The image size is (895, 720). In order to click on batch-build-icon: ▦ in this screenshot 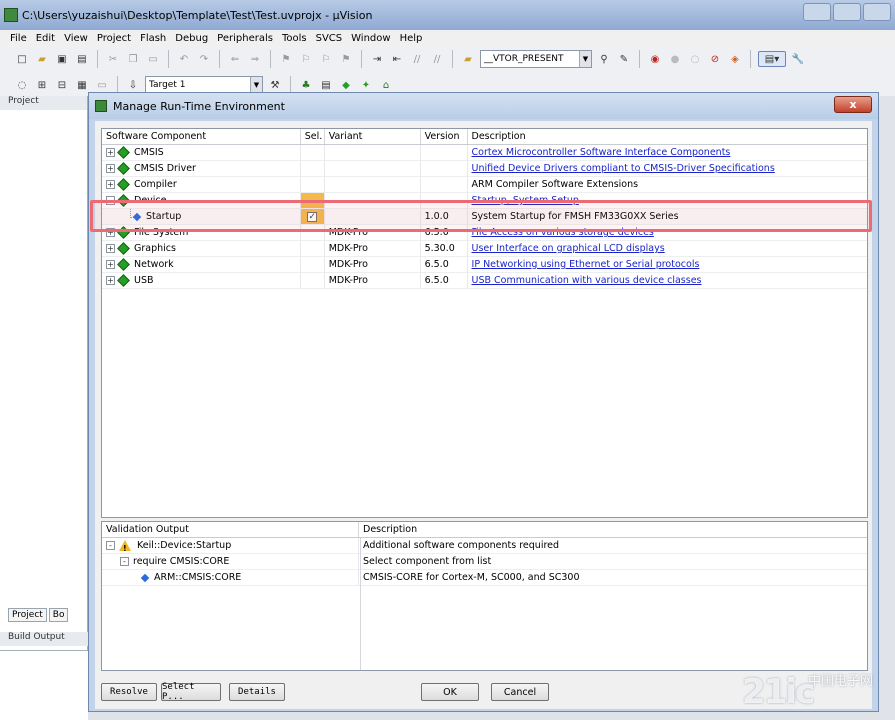, I will do `click(82, 85)`.